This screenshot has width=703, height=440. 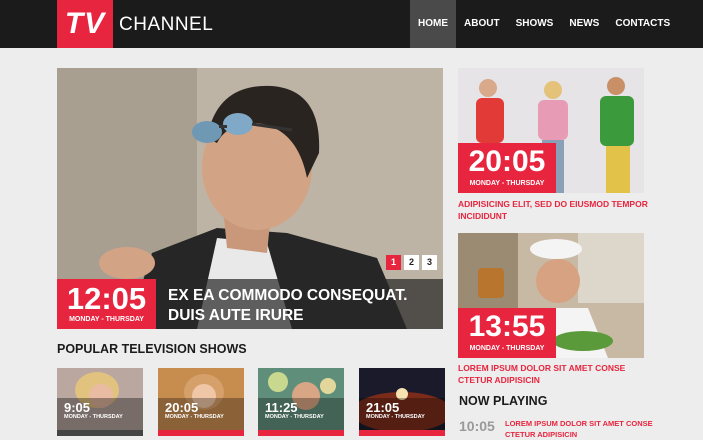 What do you see at coordinates (584, 24) in the screenshot?
I see `nav-news: NEWS` at bounding box center [584, 24].